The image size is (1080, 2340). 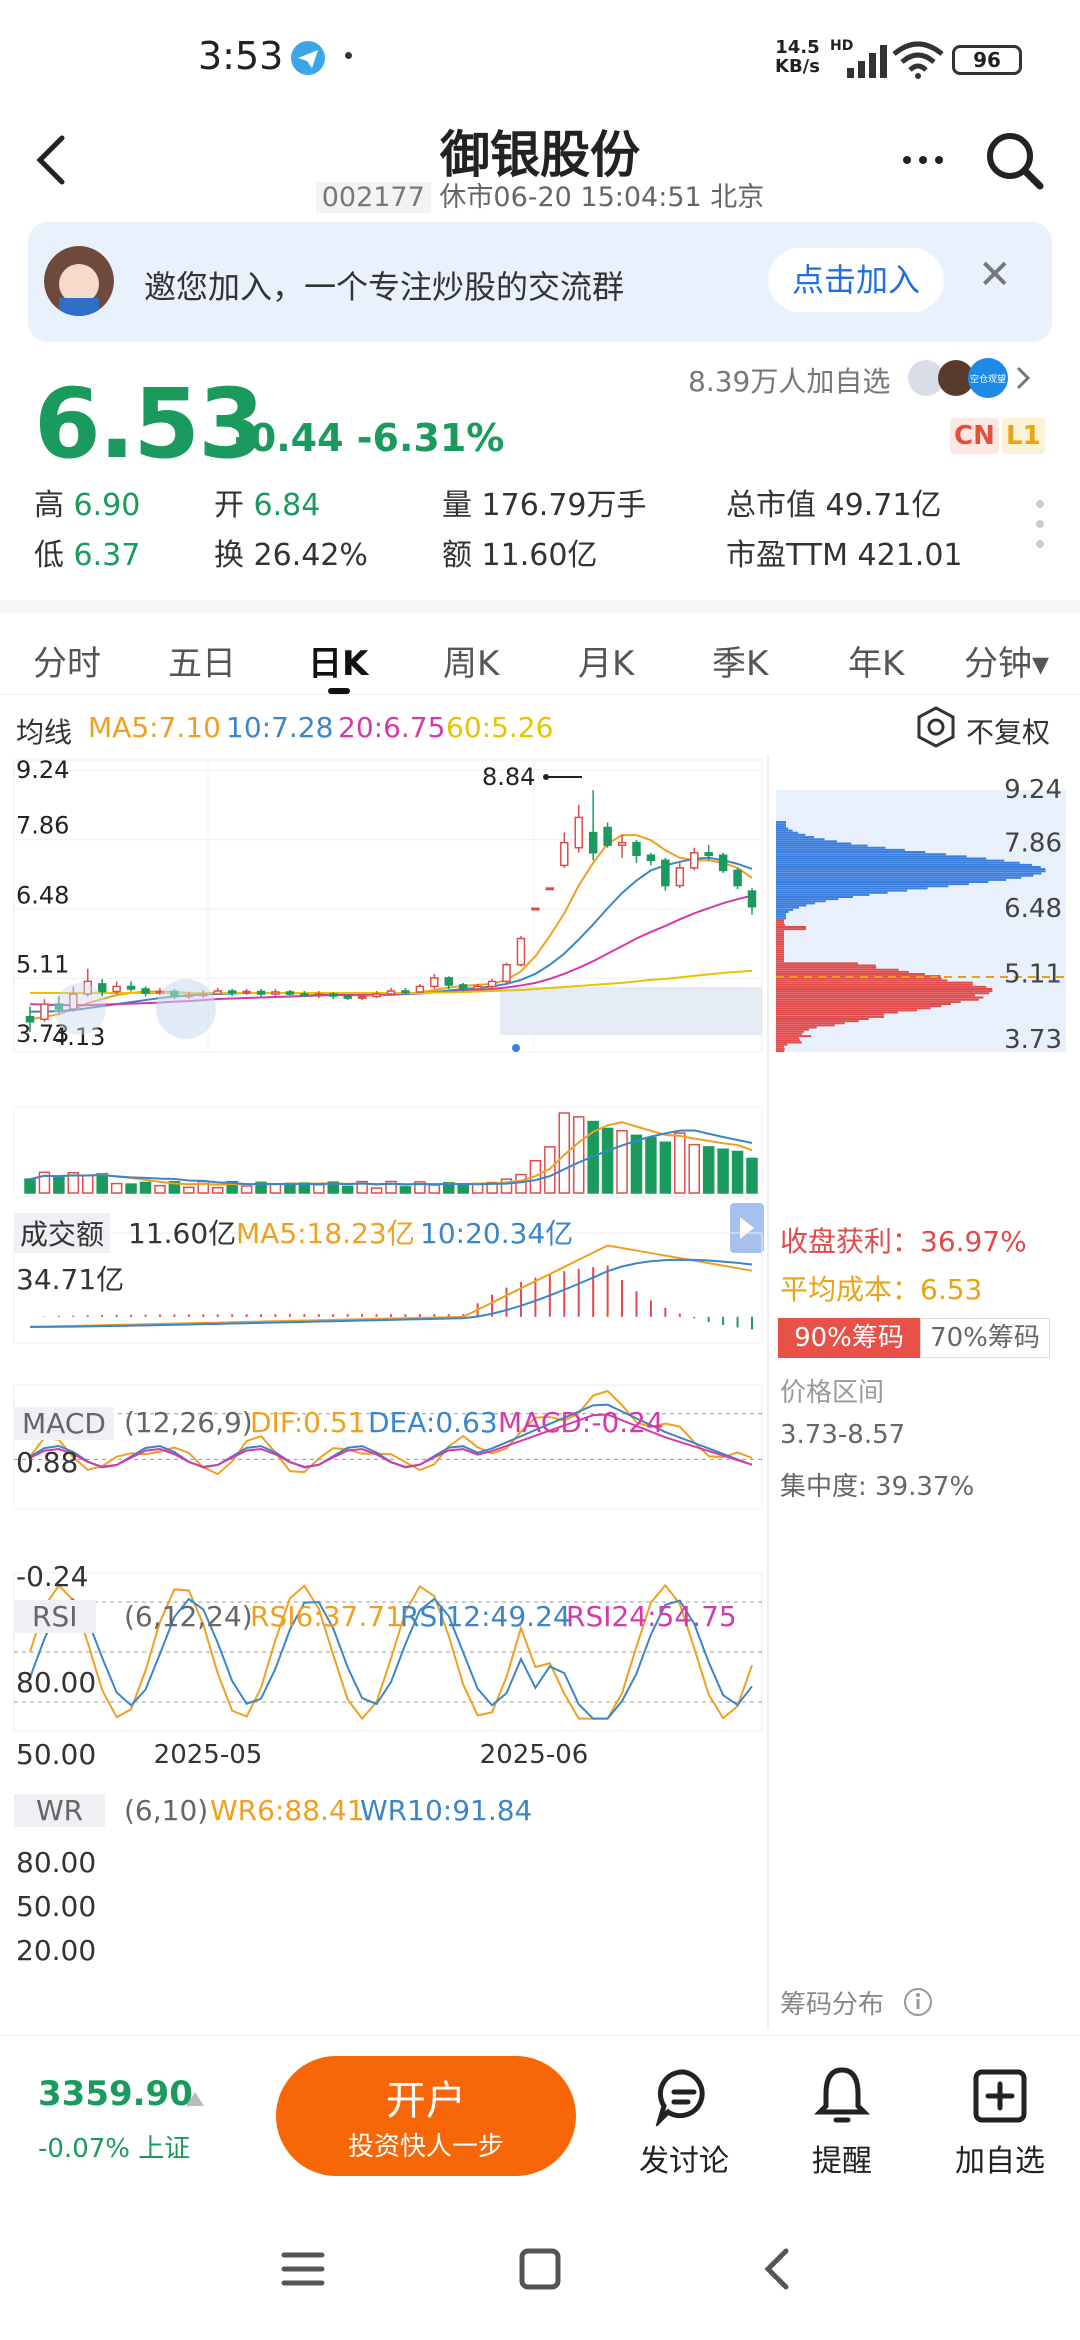 What do you see at coordinates (877, 1484) in the screenshot?
I see `chip-concentration: 集中度: 39.37%` at bounding box center [877, 1484].